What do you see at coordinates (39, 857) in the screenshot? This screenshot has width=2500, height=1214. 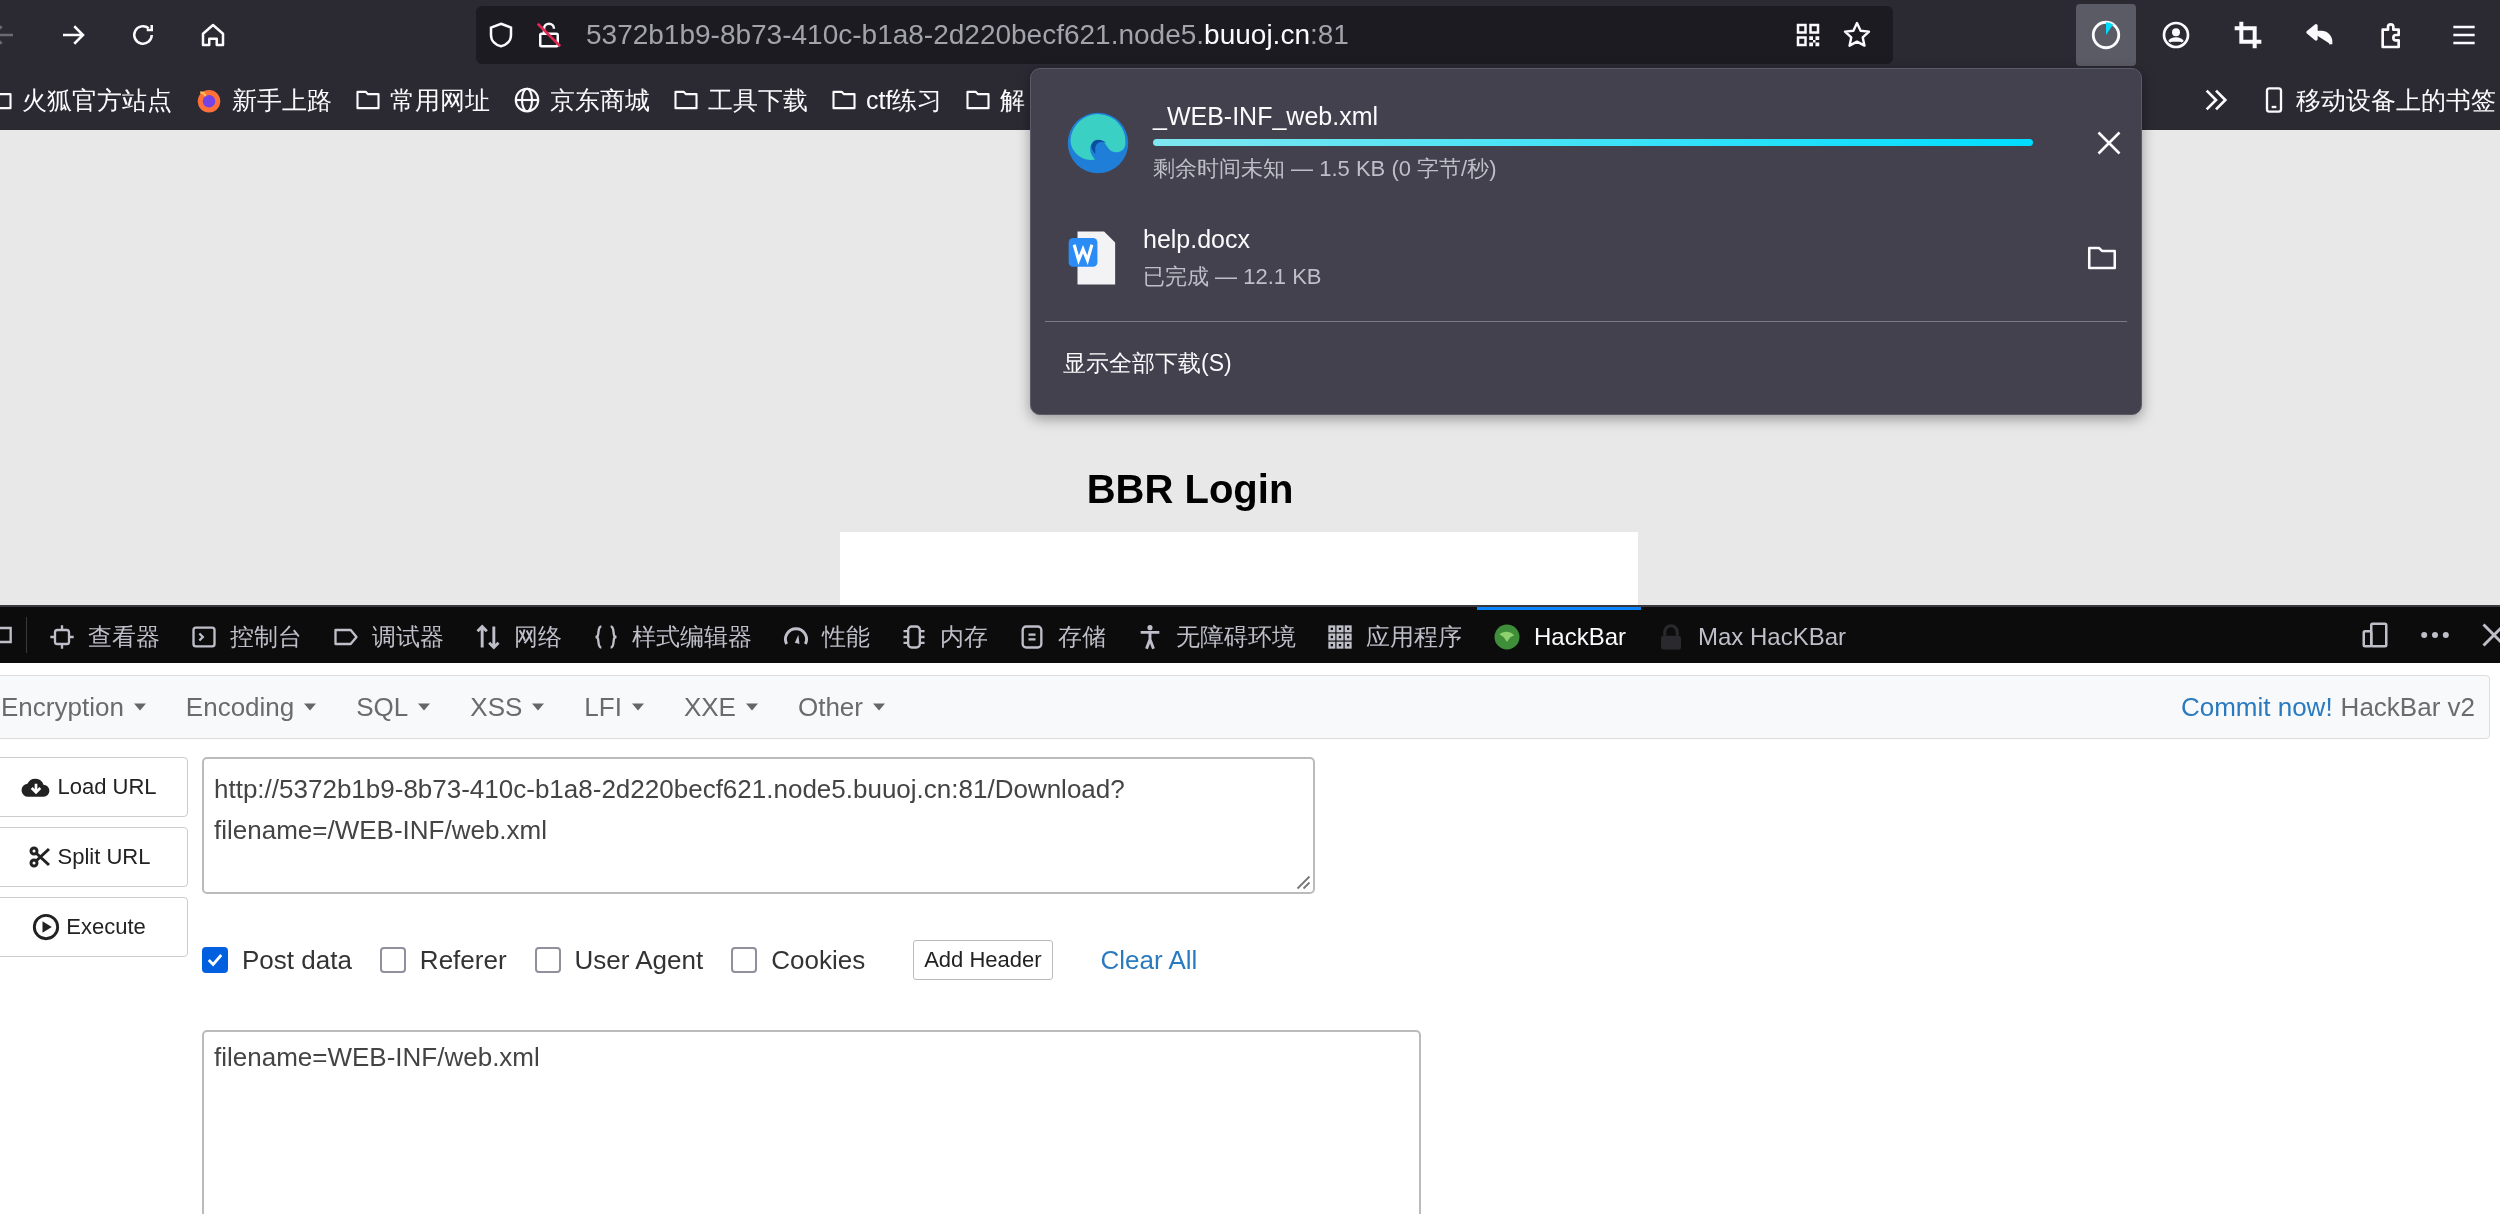 I see `scissors-icon` at bounding box center [39, 857].